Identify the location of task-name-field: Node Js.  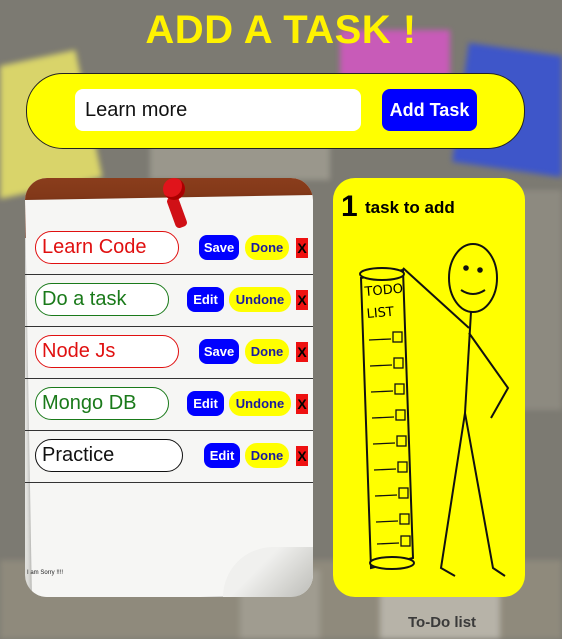
(107, 351).